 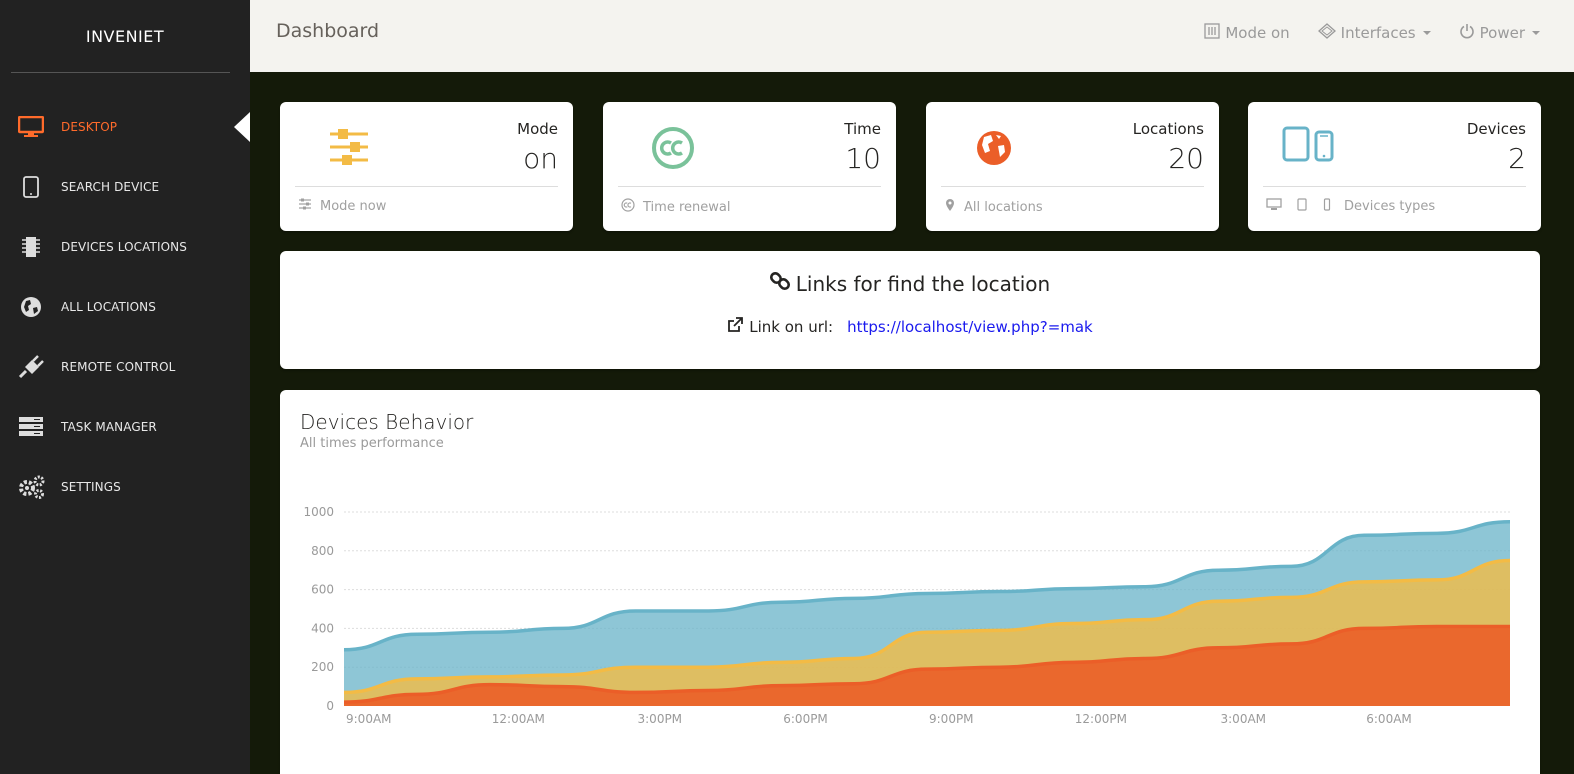 What do you see at coordinates (660, 719) in the screenshot?
I see `x-tick-label: 3:00PM` at bounding box center [660, 719].